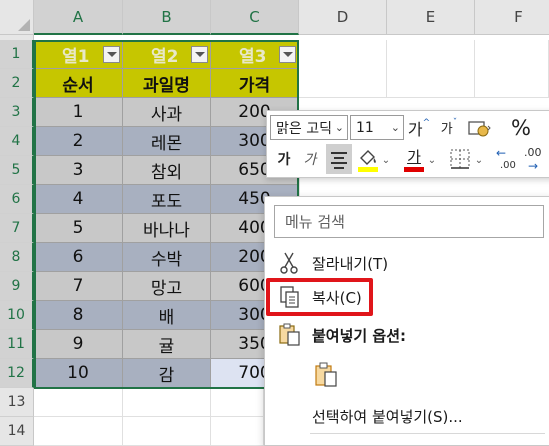 The width and height of the screenshot is (549, 446). Describe the element at coordinates (290, 335) in the screenshot. I see `clipboard-icon` at that location.